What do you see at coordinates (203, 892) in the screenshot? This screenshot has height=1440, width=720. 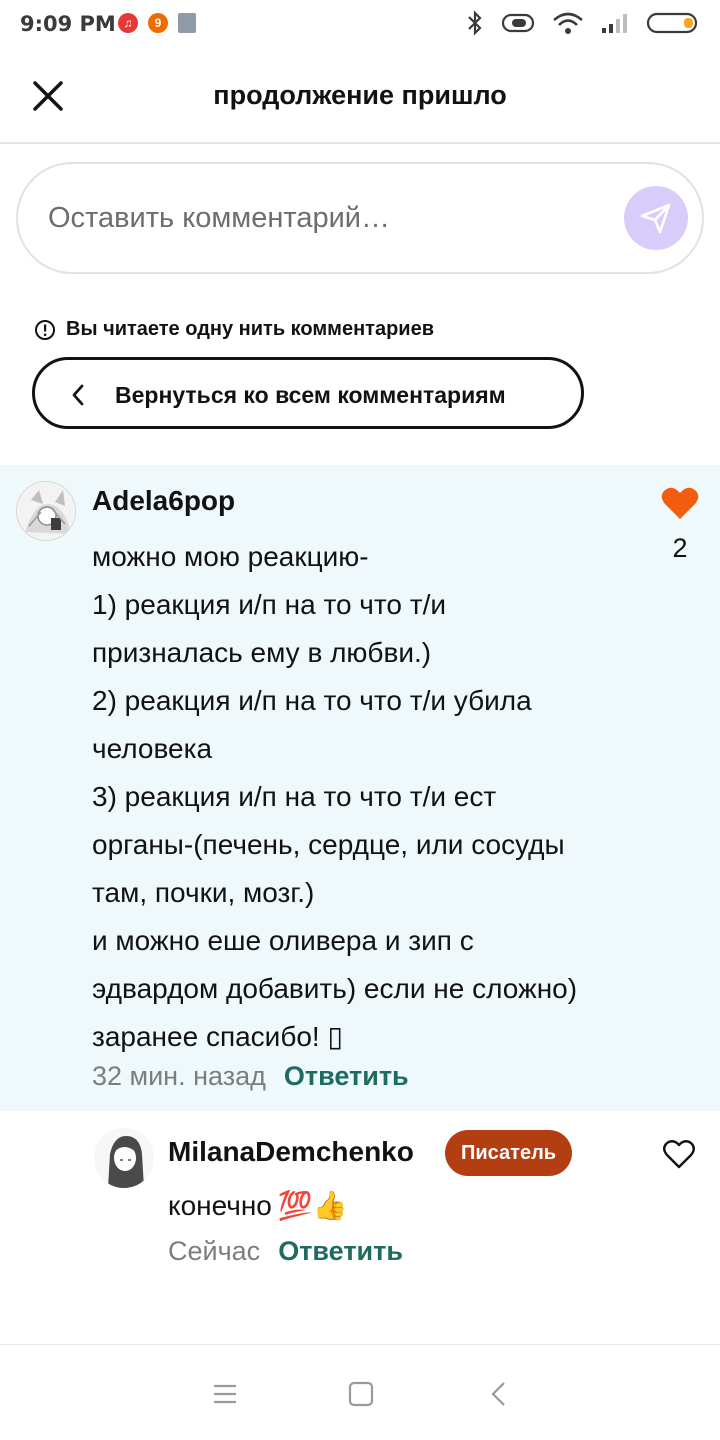 I see `comment-line: там, почки, мозг.)` at bounding box center [203, 892].